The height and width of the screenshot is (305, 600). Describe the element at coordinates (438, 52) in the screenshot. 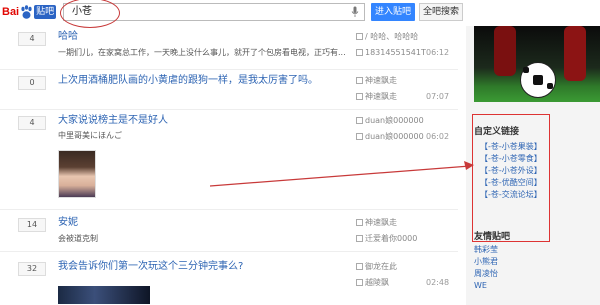

I see `thread-time: 06:12` at that location.